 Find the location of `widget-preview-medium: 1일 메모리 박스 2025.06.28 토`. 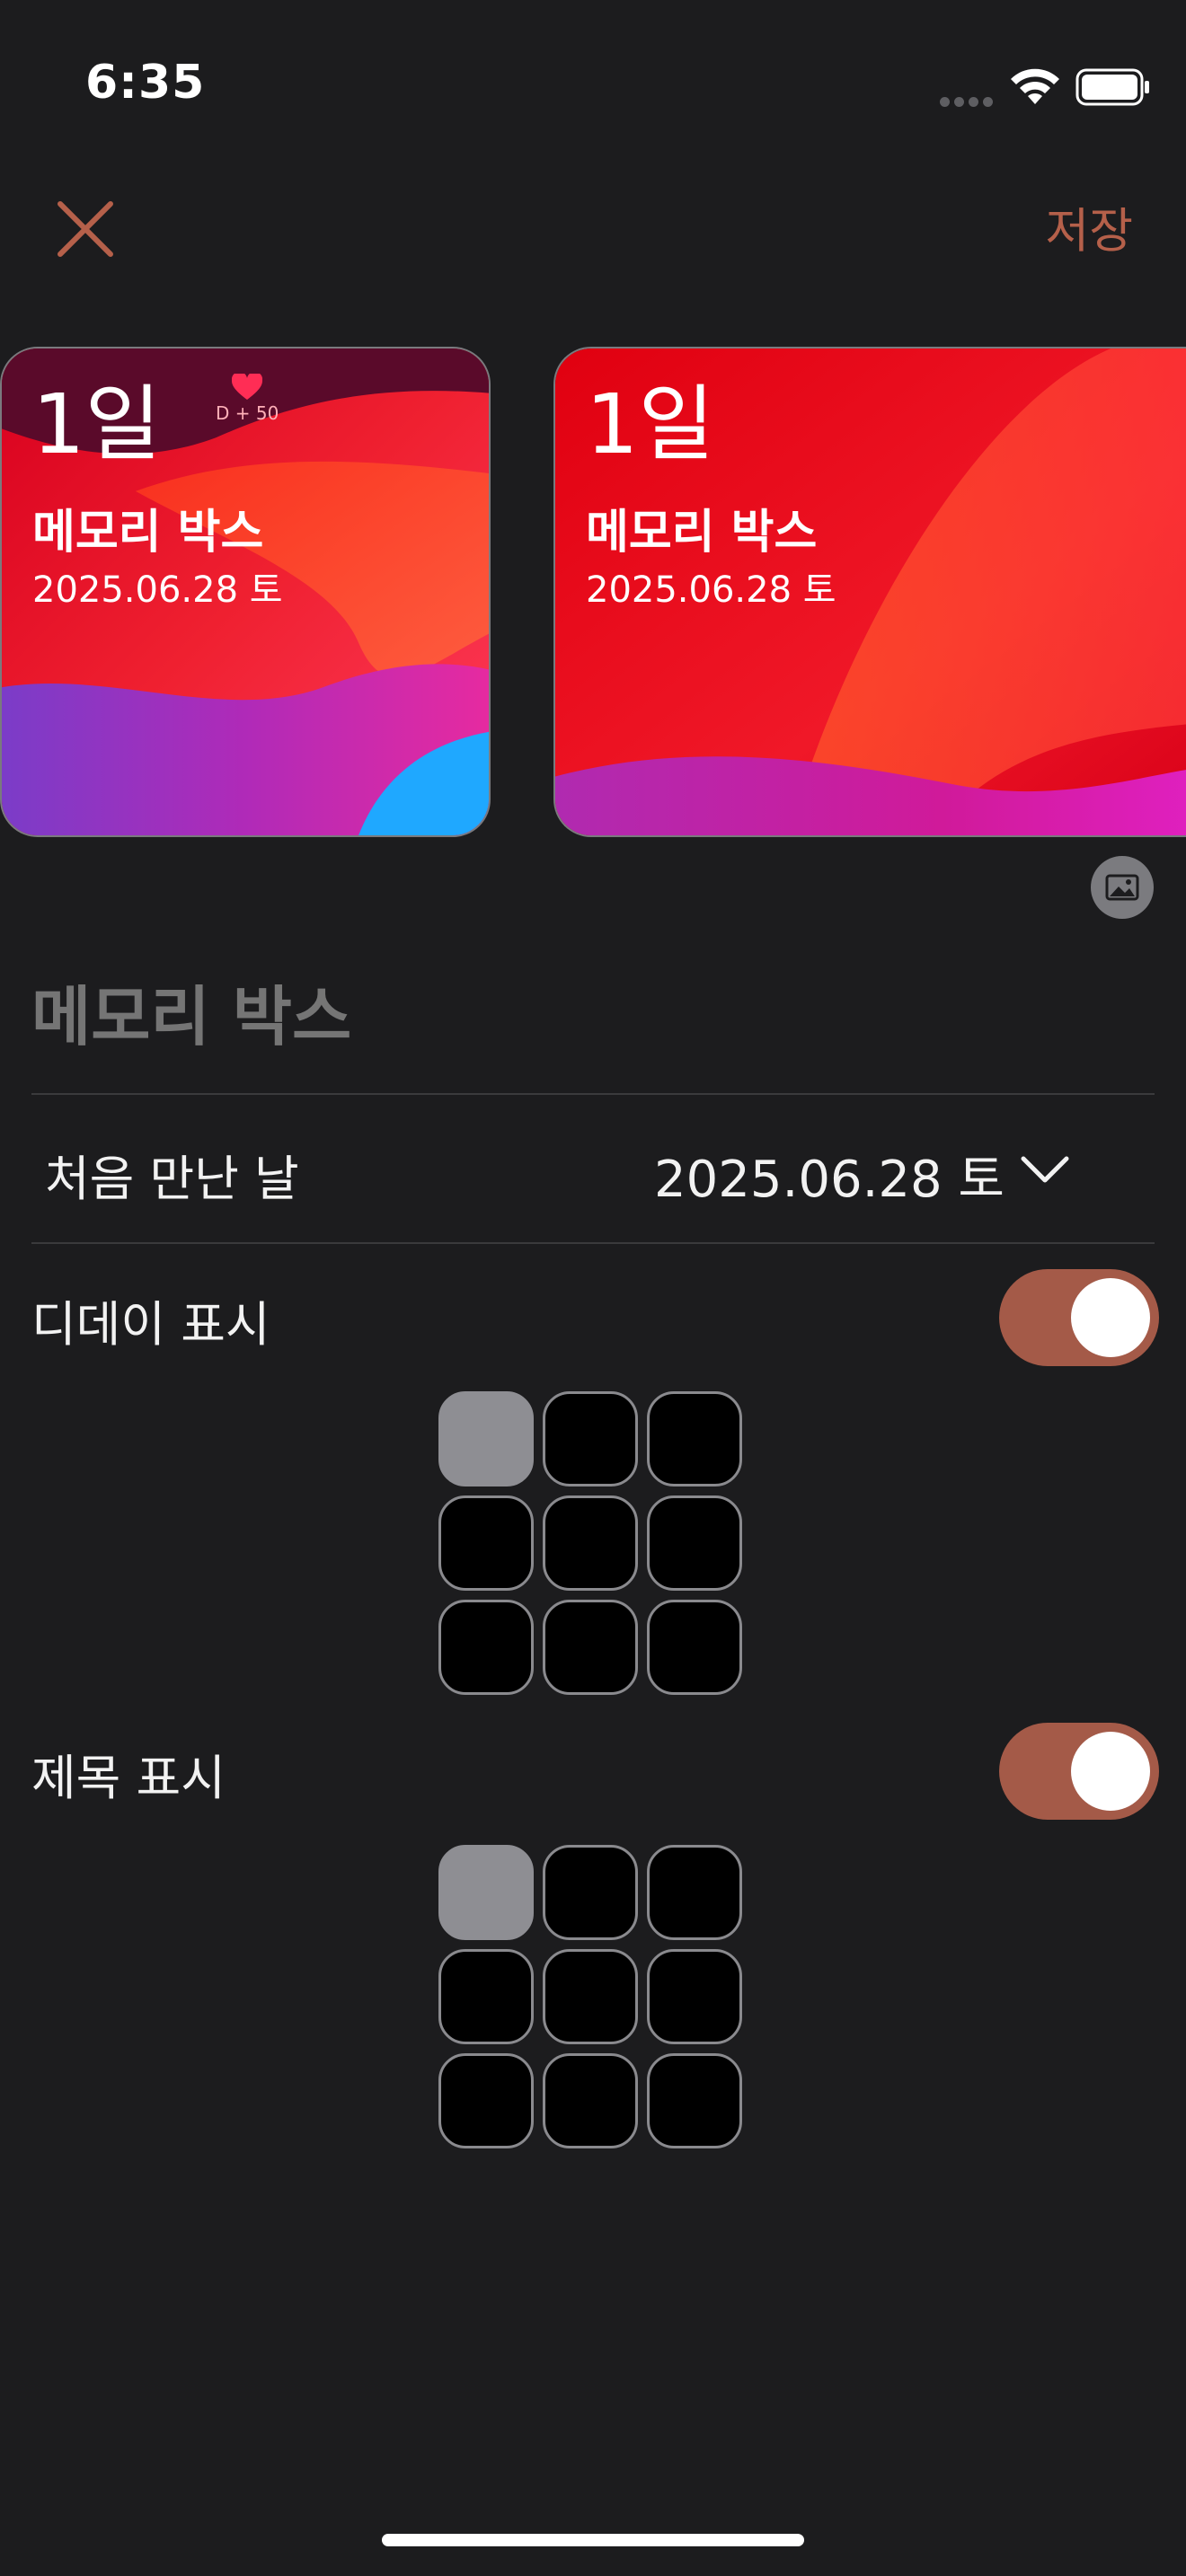

widget-preview-medium: 1일 메모리 박스 2025.06.28 토 is located at coordinates (869, 592).